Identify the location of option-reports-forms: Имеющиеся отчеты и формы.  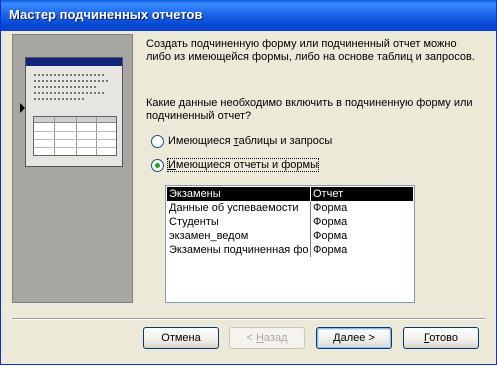
(235, 165).